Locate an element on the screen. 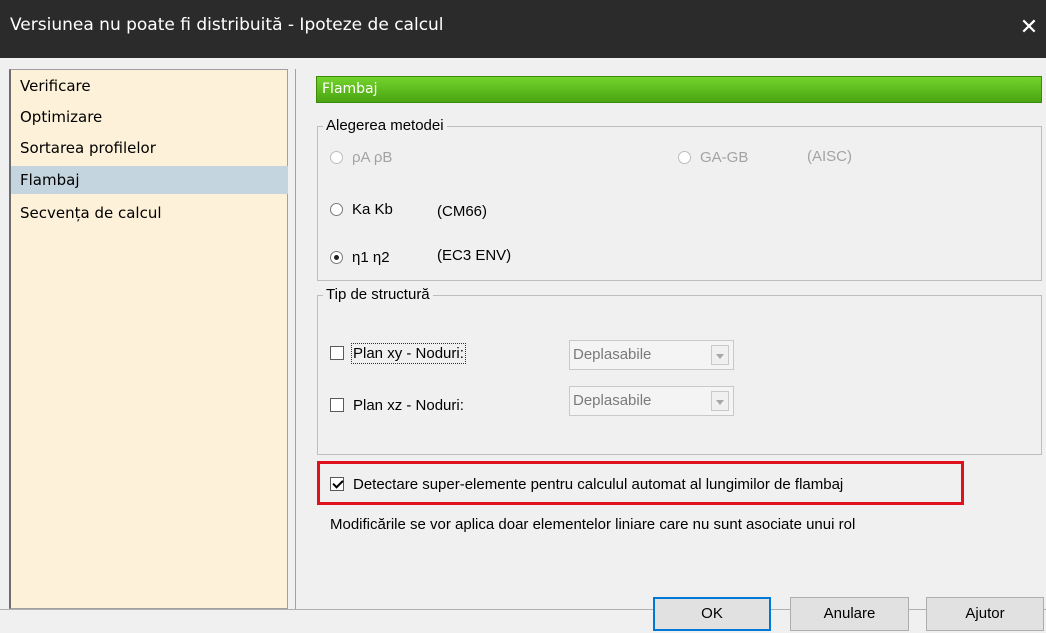 Image resolution: width=1046 pixels, height=633 pixels. sidebar-item-sortarea-profilelor: Sortarea profilelor is located at coordinates (149, 148).